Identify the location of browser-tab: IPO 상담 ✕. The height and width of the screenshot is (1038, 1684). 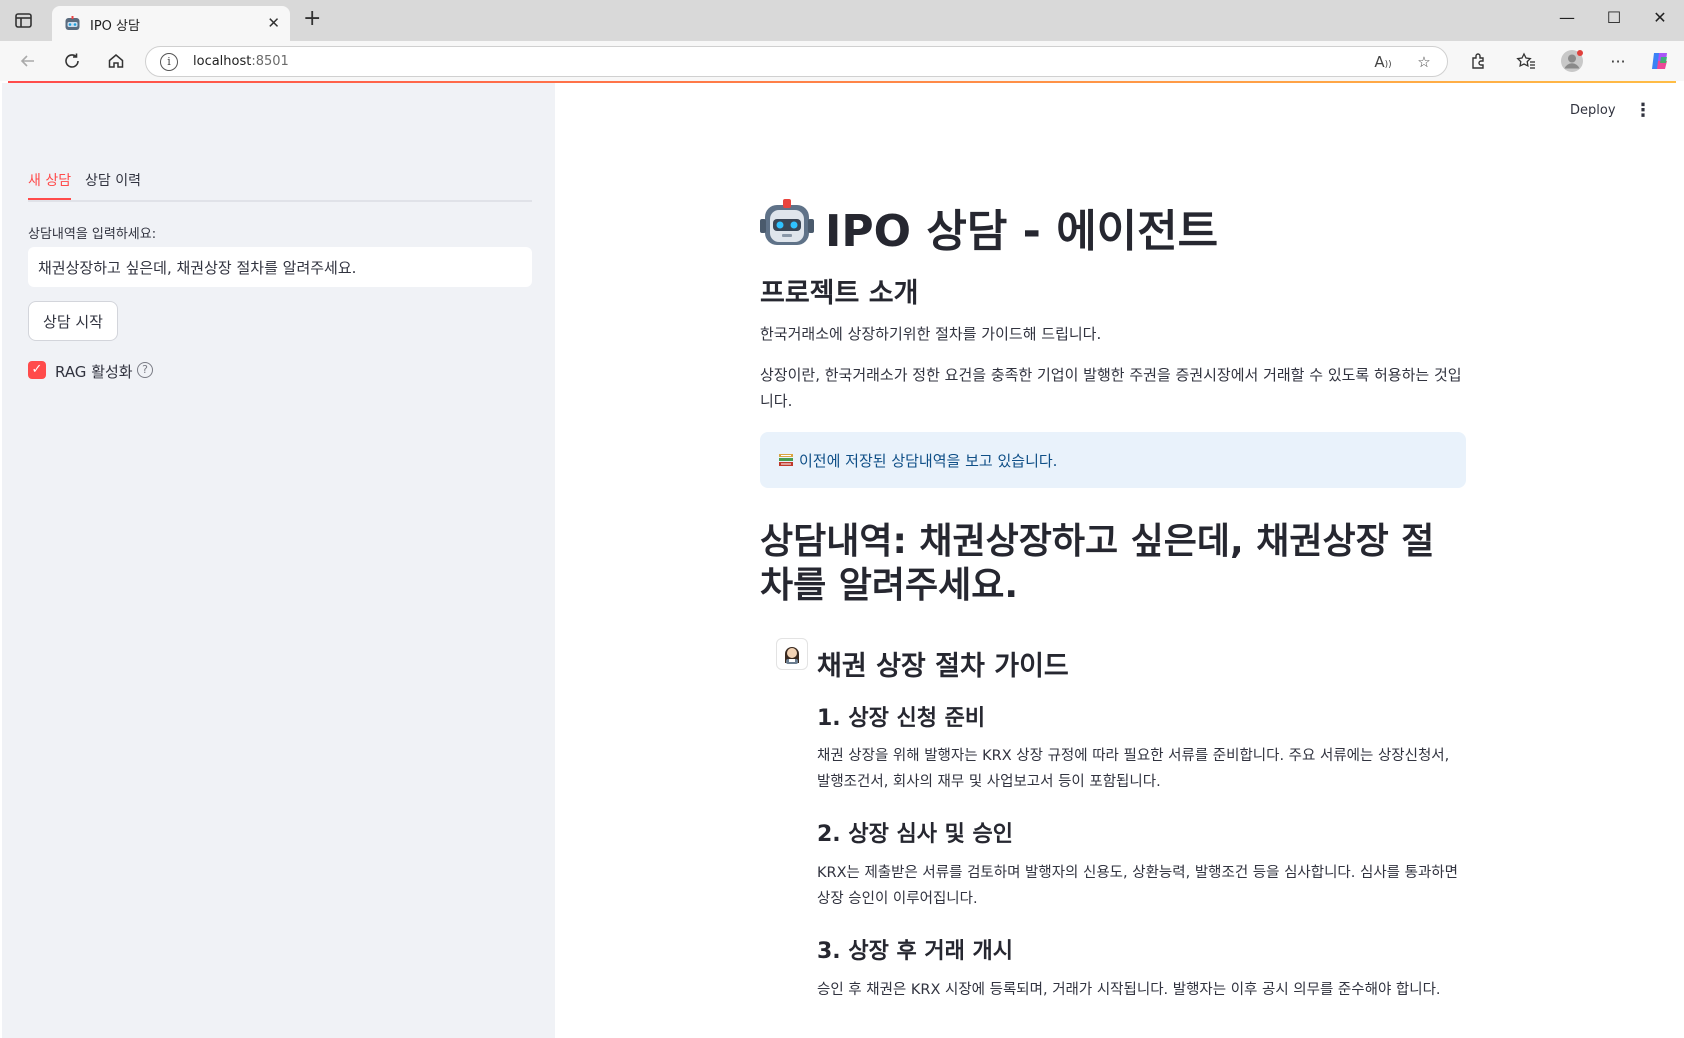
(171, 23).